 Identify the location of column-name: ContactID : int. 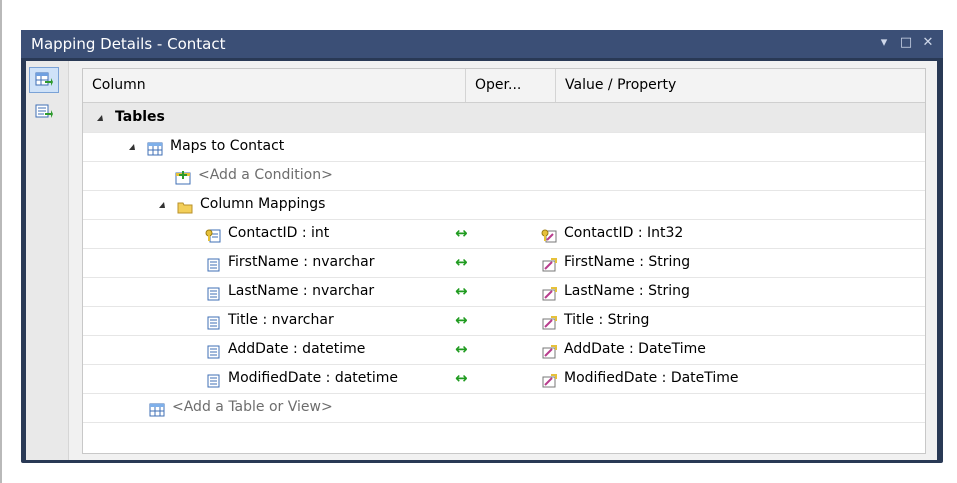
(279, 233).